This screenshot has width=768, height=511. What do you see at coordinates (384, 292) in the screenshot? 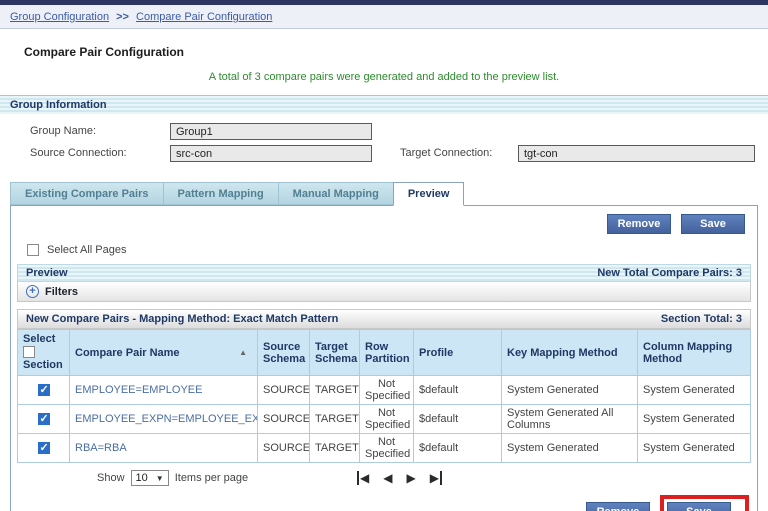
I see `filters-bar: + Filters` at bounding box center [384, 292].